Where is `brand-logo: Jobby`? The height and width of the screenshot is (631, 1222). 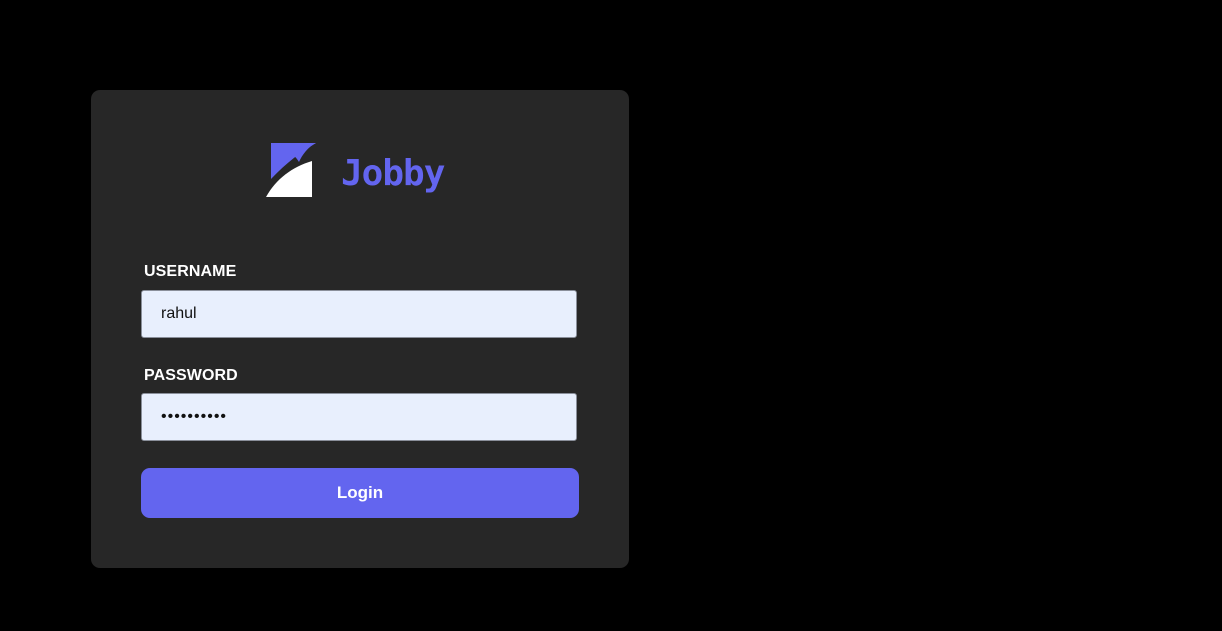 brand-logo: Jobby is located at coordinates (355, 170).